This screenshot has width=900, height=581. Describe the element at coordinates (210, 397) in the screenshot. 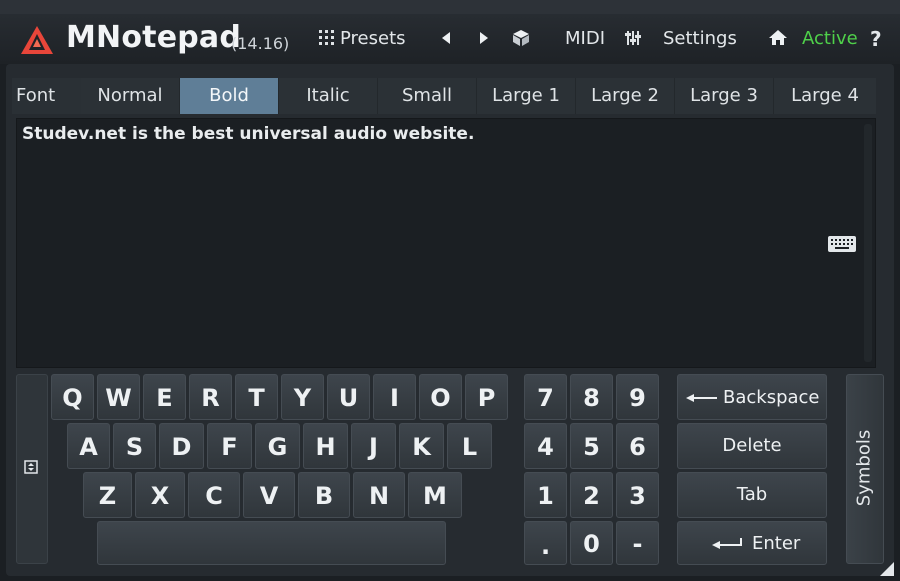

I see `key-r: R` at that location.